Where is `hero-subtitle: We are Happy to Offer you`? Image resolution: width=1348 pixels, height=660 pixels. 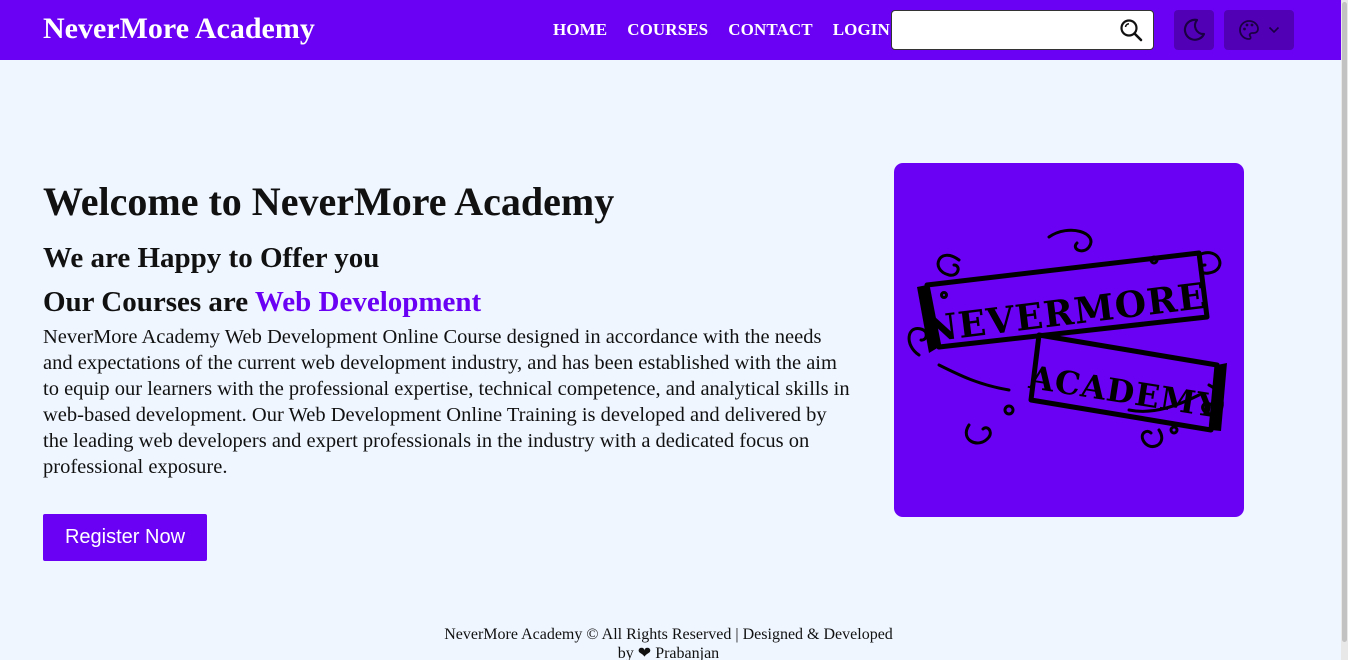
hero-subtitle: We are Happy to Offer you is located at coordinates (211, 258).